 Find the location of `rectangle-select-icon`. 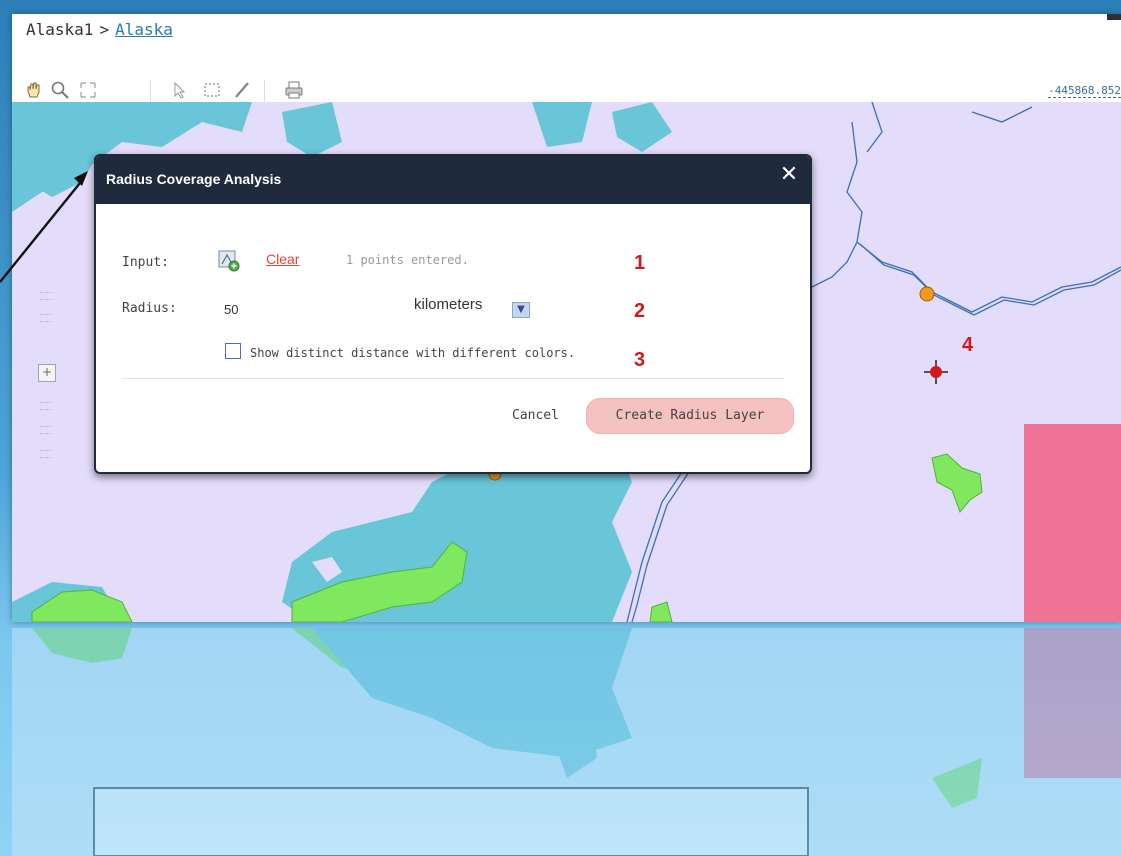

rectangle-select-icon is located at coordinates (212, 90).